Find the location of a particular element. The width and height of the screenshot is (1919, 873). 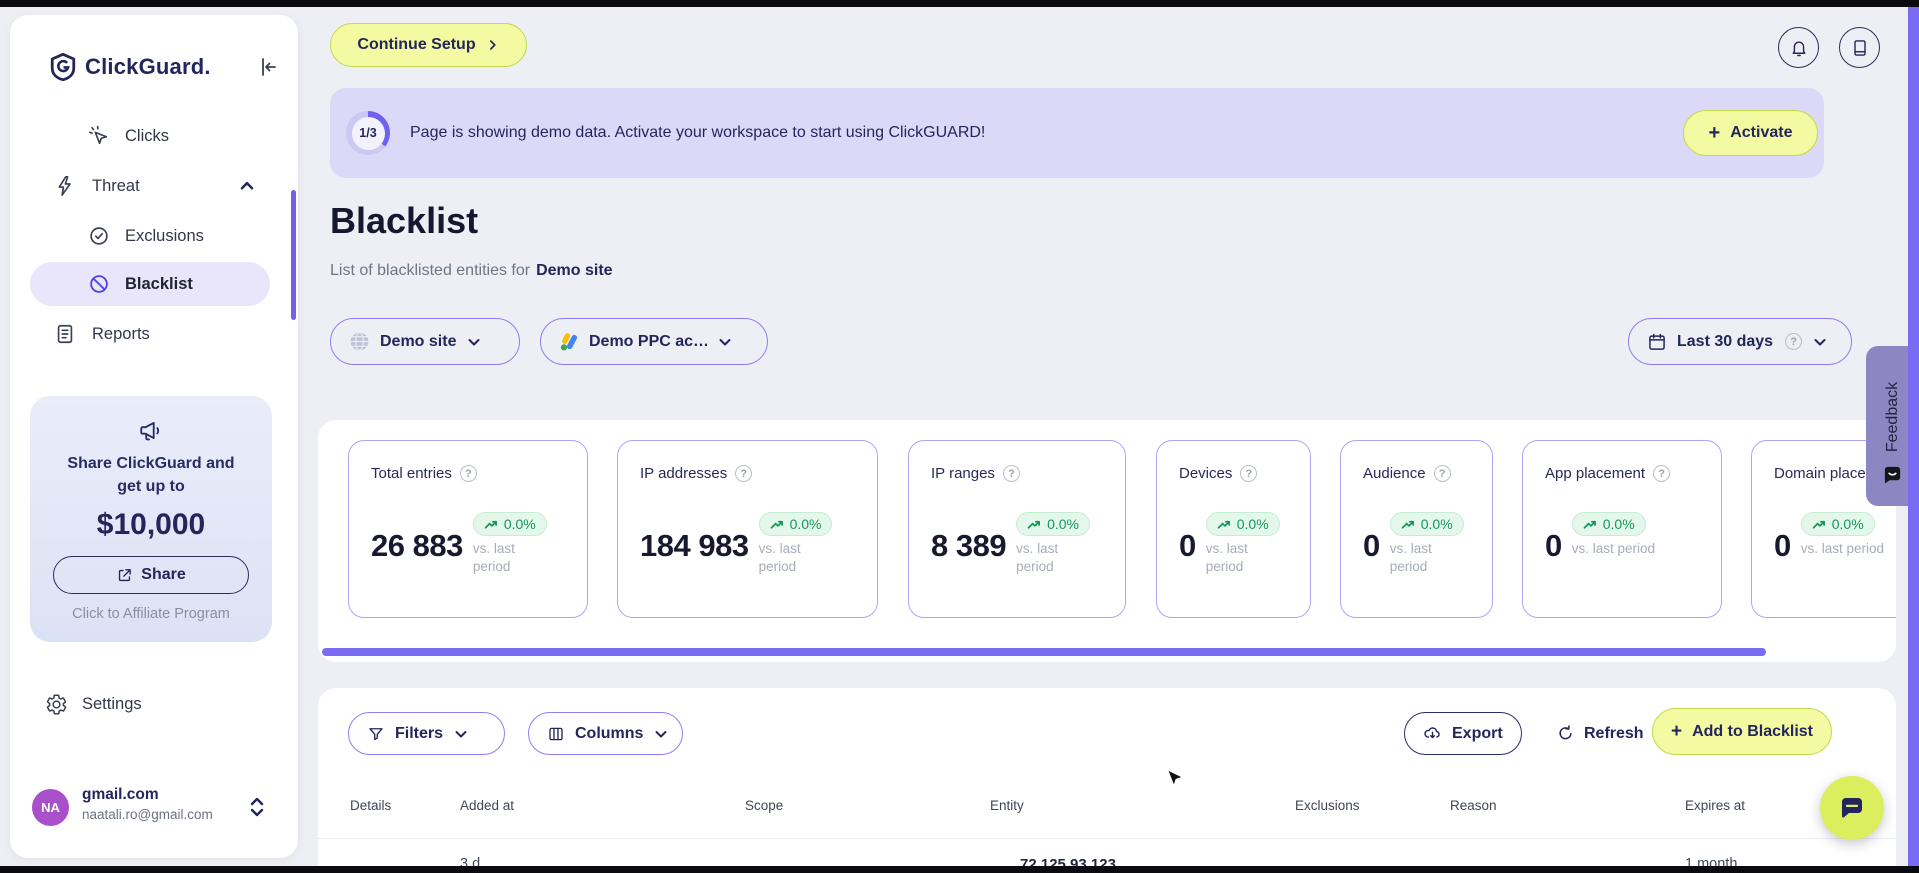

date-range-selector: Last 30 days ? is located at coordinates (1740, 341).